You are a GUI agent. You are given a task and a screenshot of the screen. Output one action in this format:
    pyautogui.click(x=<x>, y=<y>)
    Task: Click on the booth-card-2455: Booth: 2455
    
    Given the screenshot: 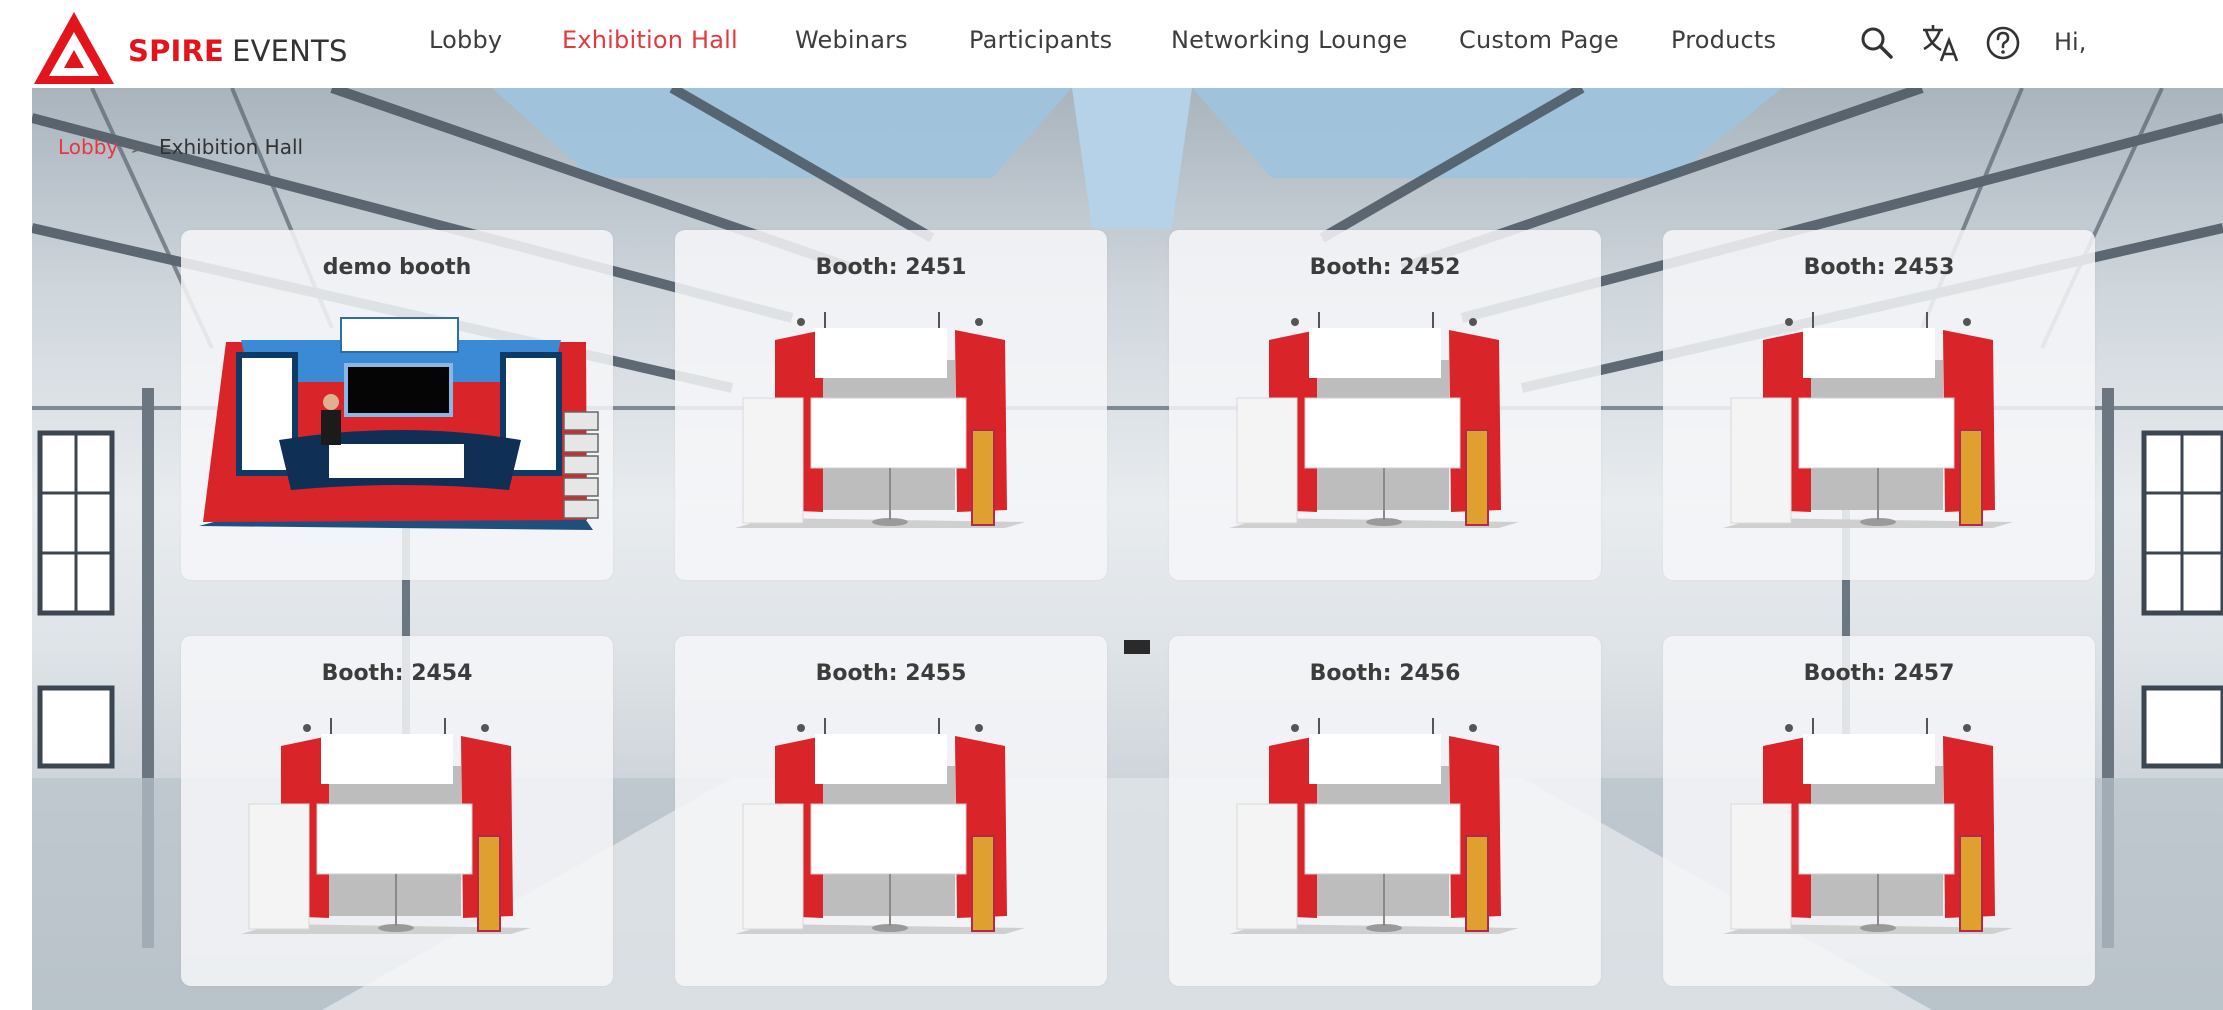 What is the action you would take?
    pyautogui.click(x=891, y=811)
    